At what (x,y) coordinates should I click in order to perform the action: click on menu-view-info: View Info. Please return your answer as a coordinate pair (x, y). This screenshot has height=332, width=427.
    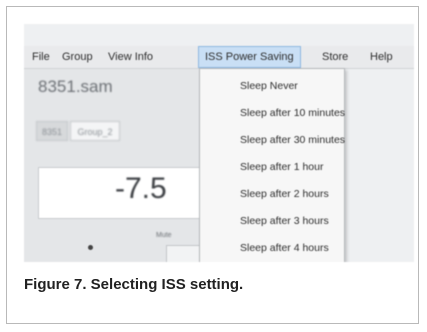
    Looking at the image, I should click on (130, 57).